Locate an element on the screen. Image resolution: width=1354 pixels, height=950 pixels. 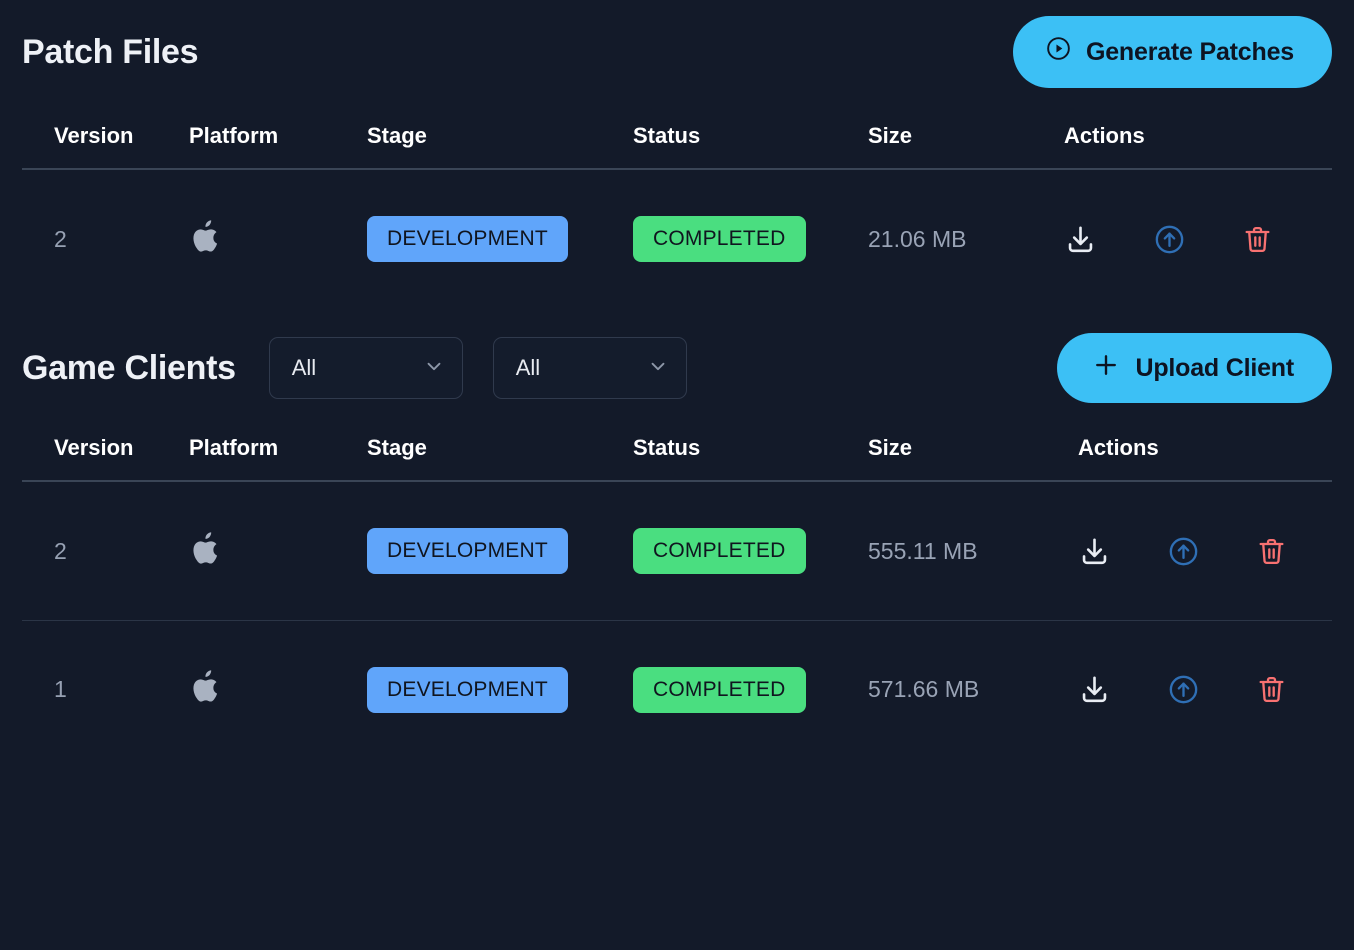
generate-patches-label: Generate Patches is located at coordinates (1189, 51).